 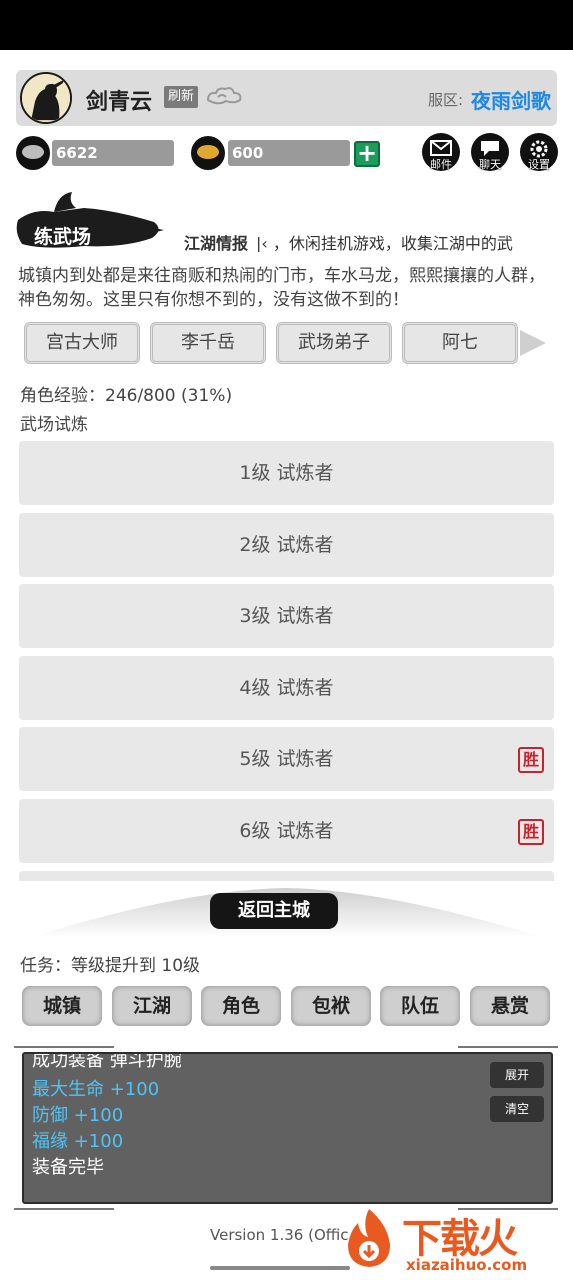 I want to click on exp-text: 角色经验：246/800 (31%), so click(x=126, y=396).